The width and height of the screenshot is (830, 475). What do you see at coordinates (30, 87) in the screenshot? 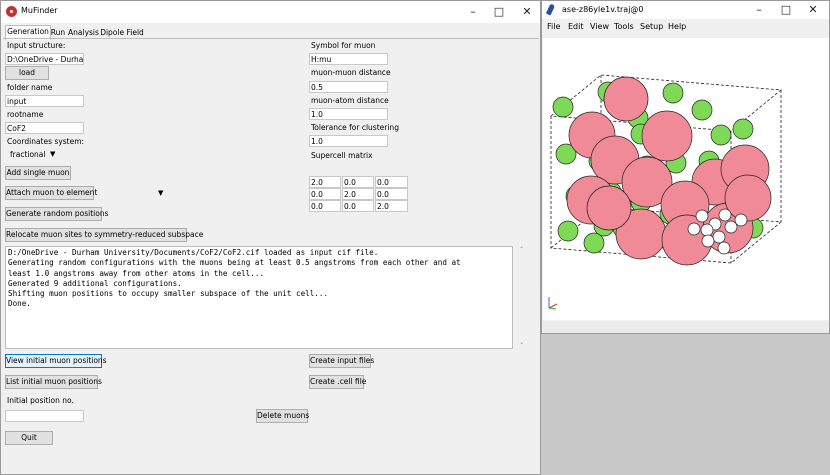
I see `folder-name-label: folder name` at bounding box center [30, 87].